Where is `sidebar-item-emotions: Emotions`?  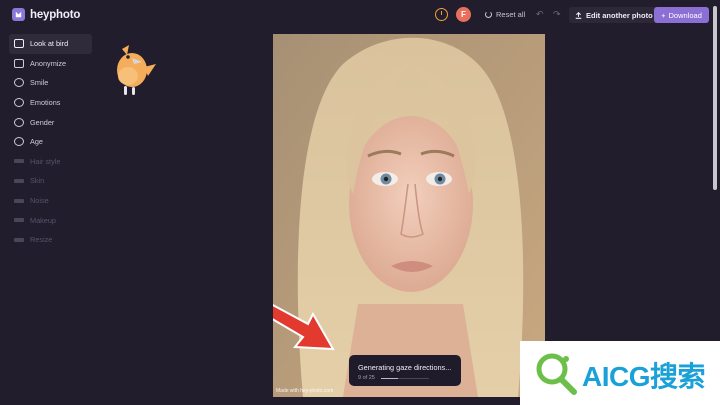
sidebar-item-emotions: Emotions is located at coordinates (50, 103).